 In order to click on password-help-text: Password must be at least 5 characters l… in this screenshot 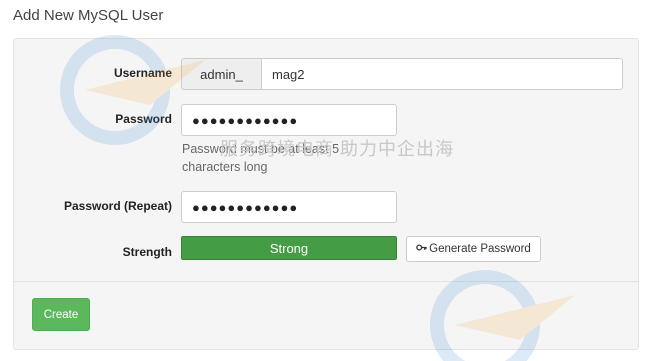, I will do `click(261, 158)`.